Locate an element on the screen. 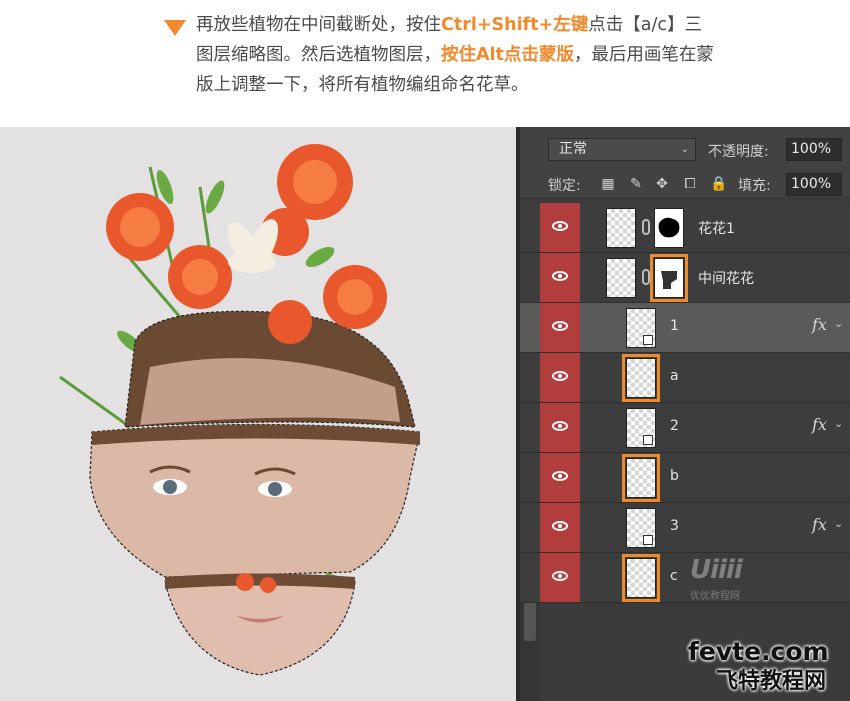 Image resolution: width=850 pixels, height=701 pixels. opacity-input: 100% is located at coordinates (814, 149).